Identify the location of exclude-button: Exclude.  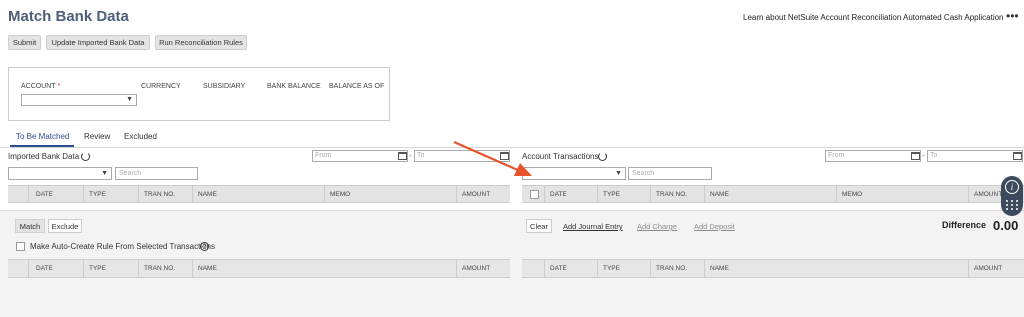
(65, 226).